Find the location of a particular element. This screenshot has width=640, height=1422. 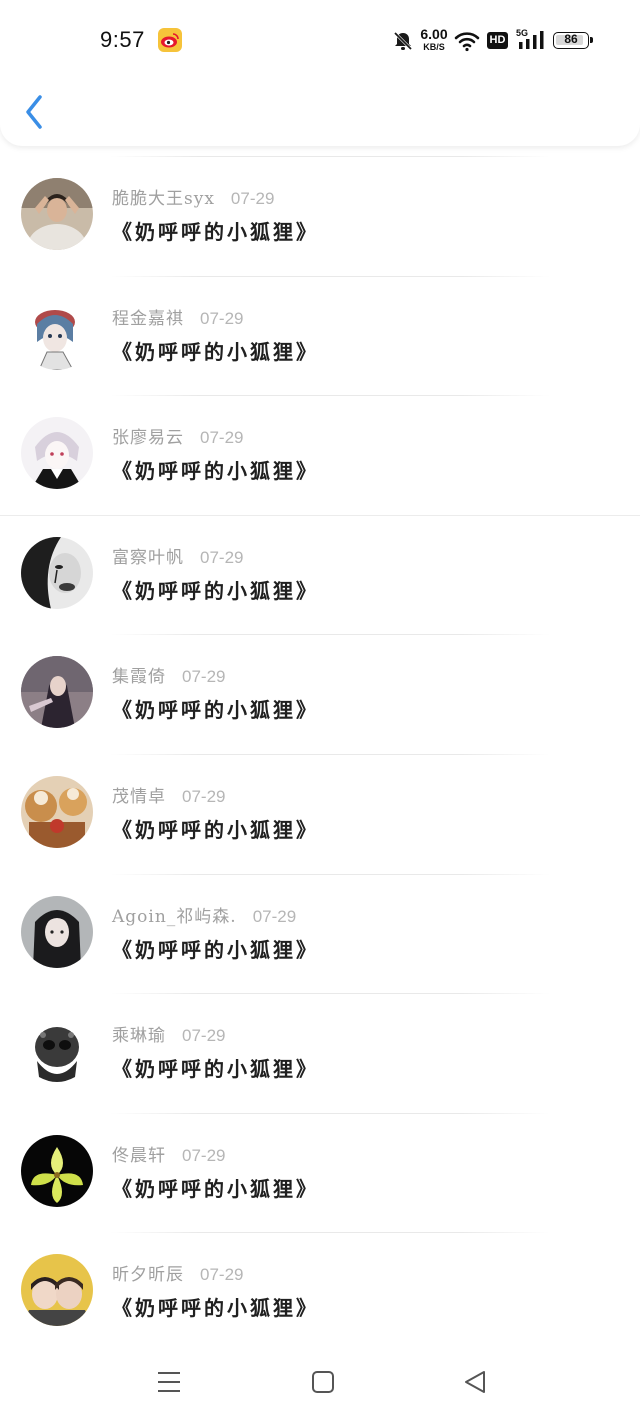

commenter-name: 昕夕昕辰 is located at coordinates (148, 1275).